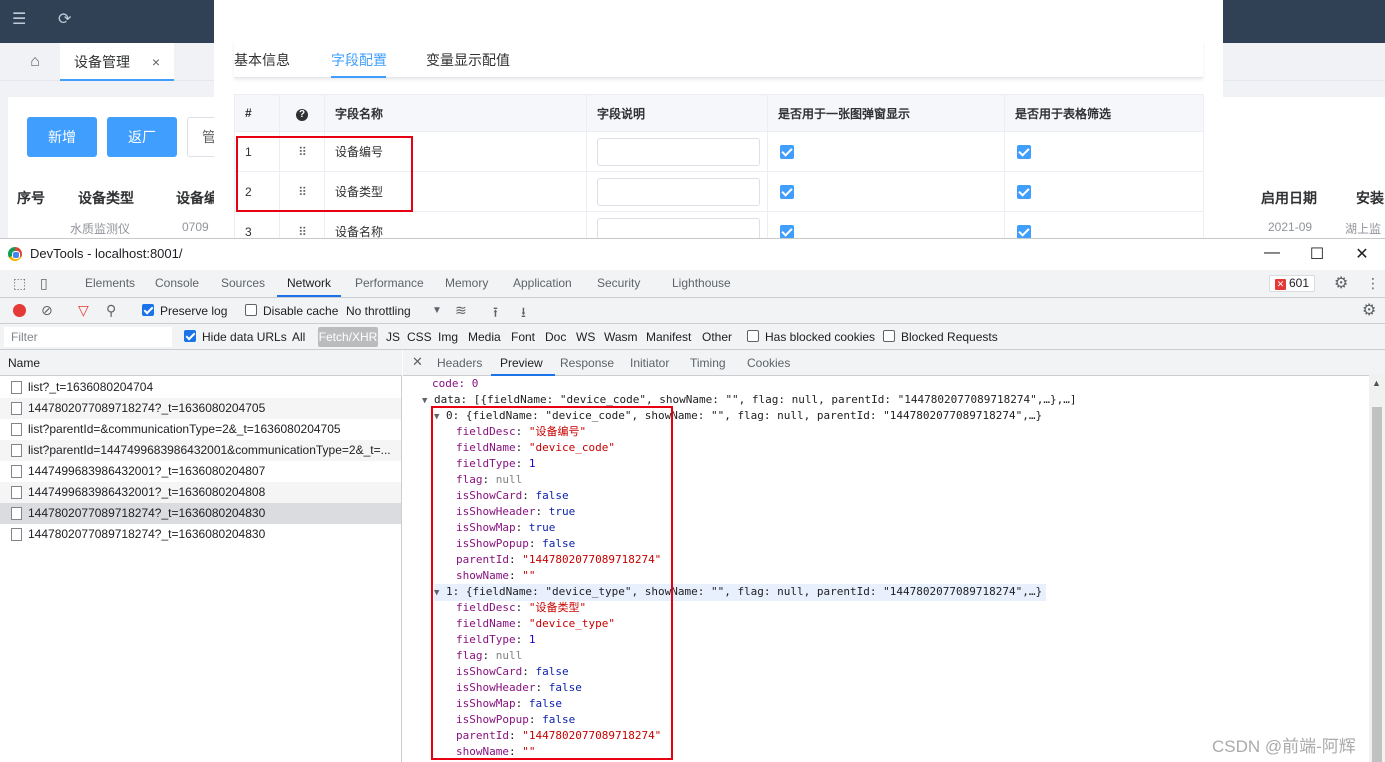 The width and height of the screenshot is (1385, 762). Describe the element at coordinates (83, 310) in the screenshot. I see `filter-funnel-icon: ▽` at that location.